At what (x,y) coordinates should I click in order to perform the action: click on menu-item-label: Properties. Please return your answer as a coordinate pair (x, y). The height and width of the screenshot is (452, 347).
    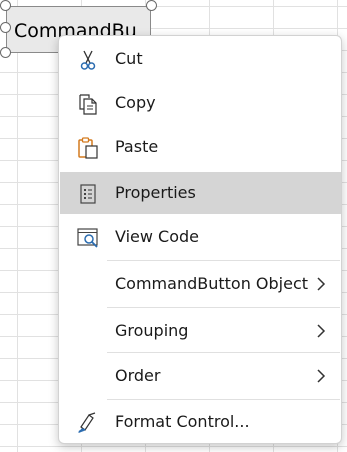
    Looking at the image, I should click on (155, 192).